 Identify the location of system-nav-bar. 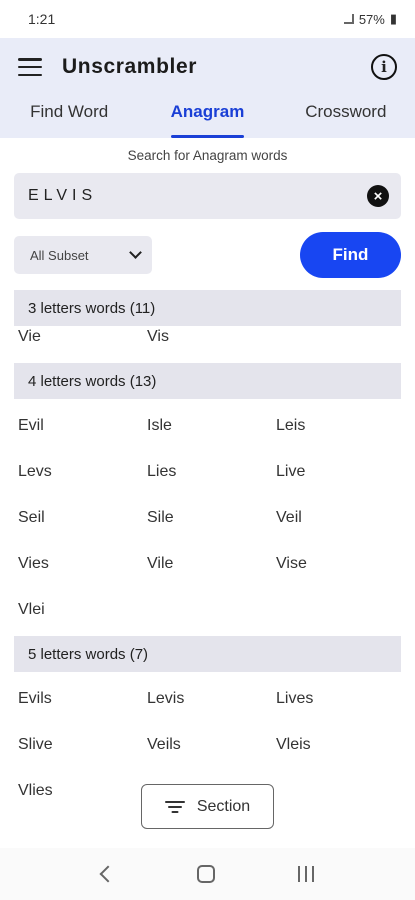
(207, 874).